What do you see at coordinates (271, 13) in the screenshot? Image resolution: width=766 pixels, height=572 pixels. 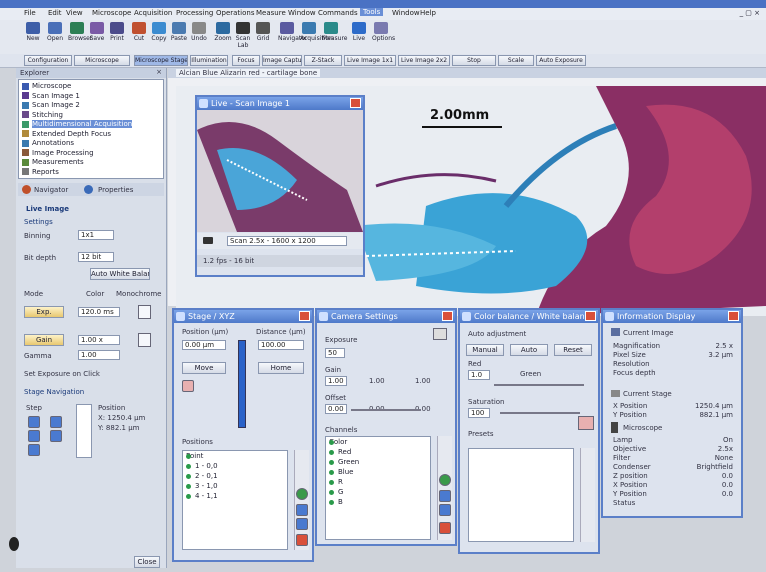 I see `menu-measure: Measure` at bounding box center [271, 13].